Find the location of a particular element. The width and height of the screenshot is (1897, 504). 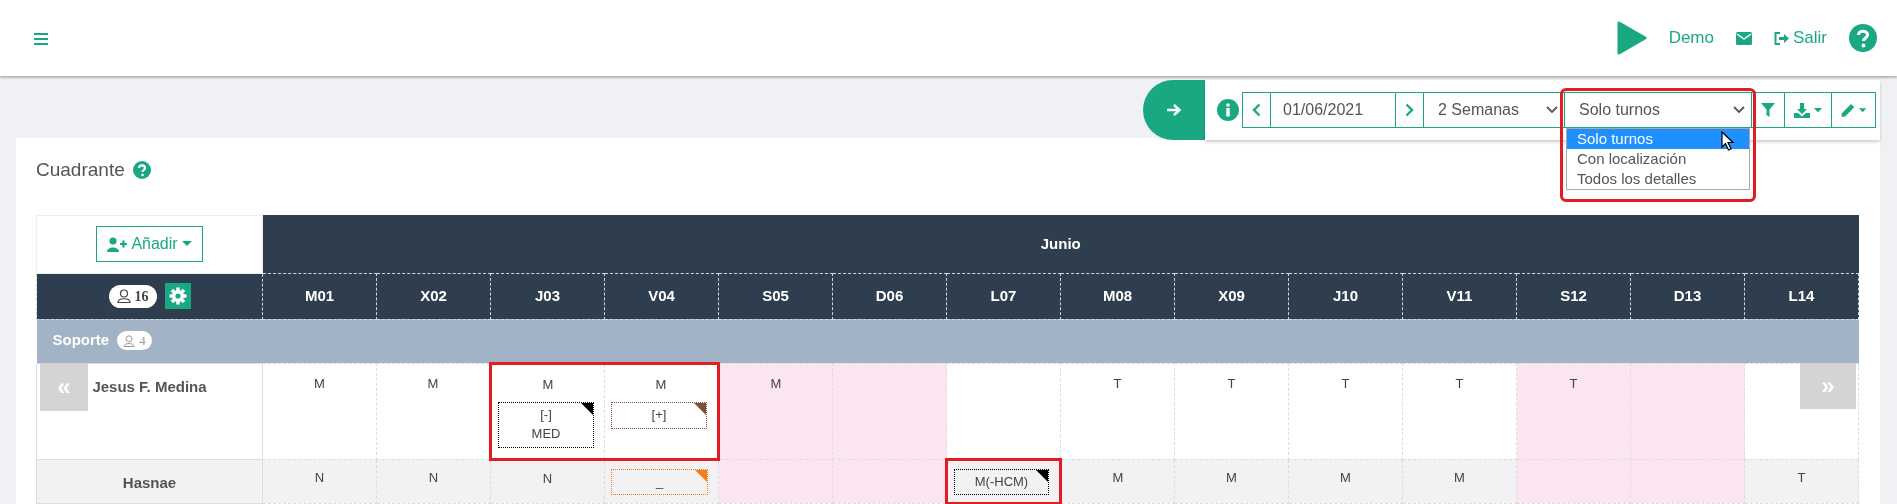

schedule-cell: _ is located at coordinates (661, 481).